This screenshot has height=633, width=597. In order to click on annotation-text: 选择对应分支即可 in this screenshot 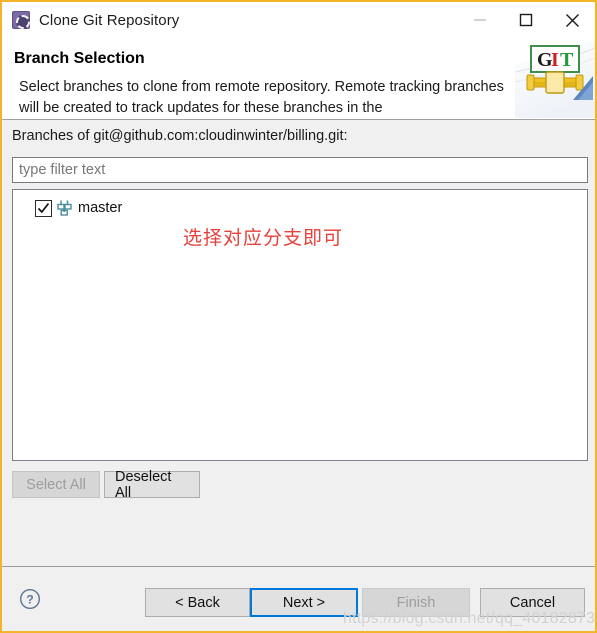, I will do `click(263, 238)`.